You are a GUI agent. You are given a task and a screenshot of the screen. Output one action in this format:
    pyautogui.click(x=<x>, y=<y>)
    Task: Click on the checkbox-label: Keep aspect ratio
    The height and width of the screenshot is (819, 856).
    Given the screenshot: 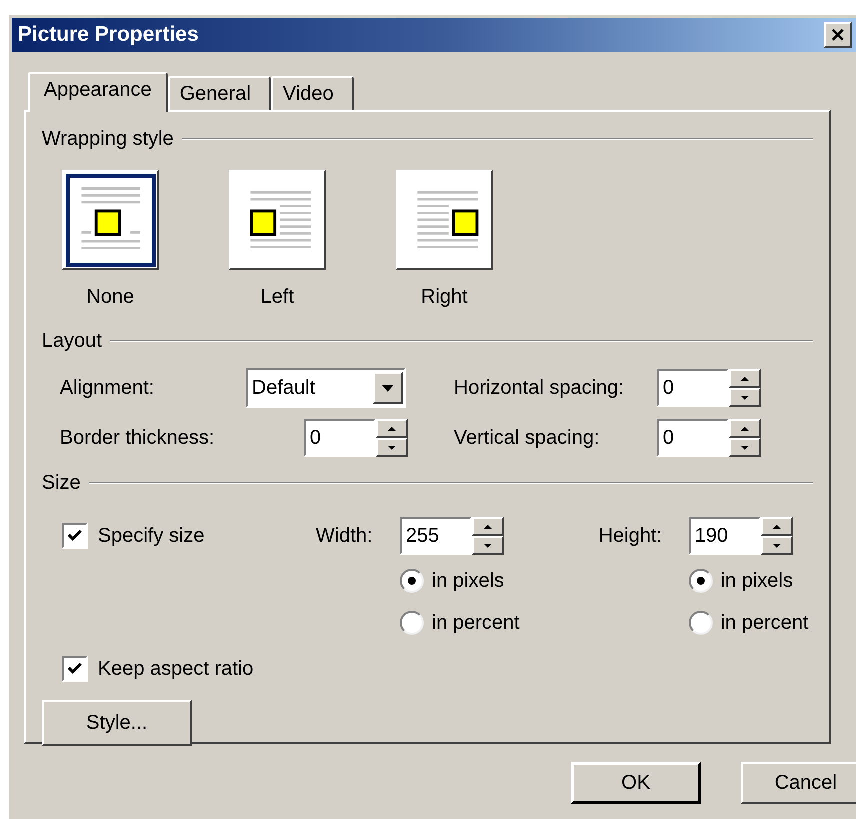 What is the action you would take?
    pyautogui.click(x=176, y=669)
    